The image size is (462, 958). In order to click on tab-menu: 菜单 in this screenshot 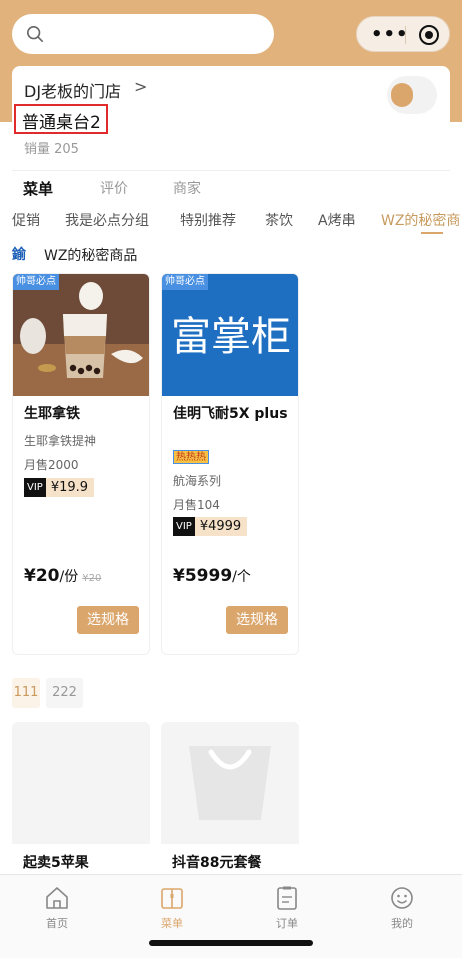, I will do `click(38, 188)`.